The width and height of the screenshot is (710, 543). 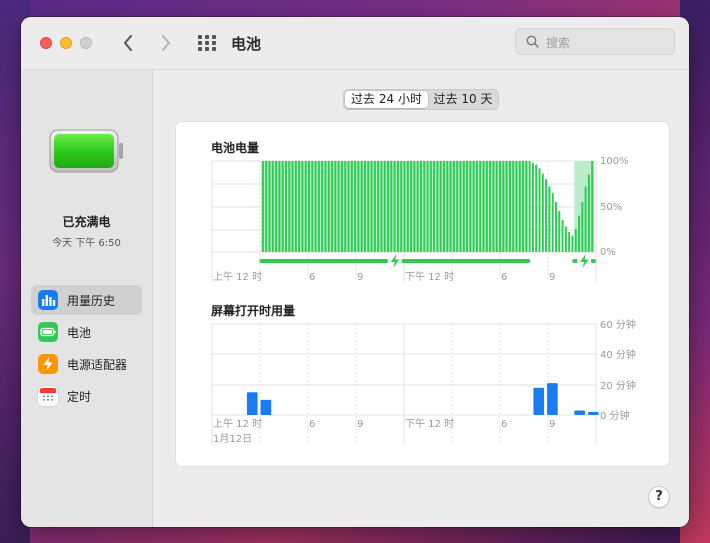 What do you see at coordinates (386, 99) in the screenshot?
I see `tab-last-24-hours: 过去 24 小时` at bounding box center [386, 99].